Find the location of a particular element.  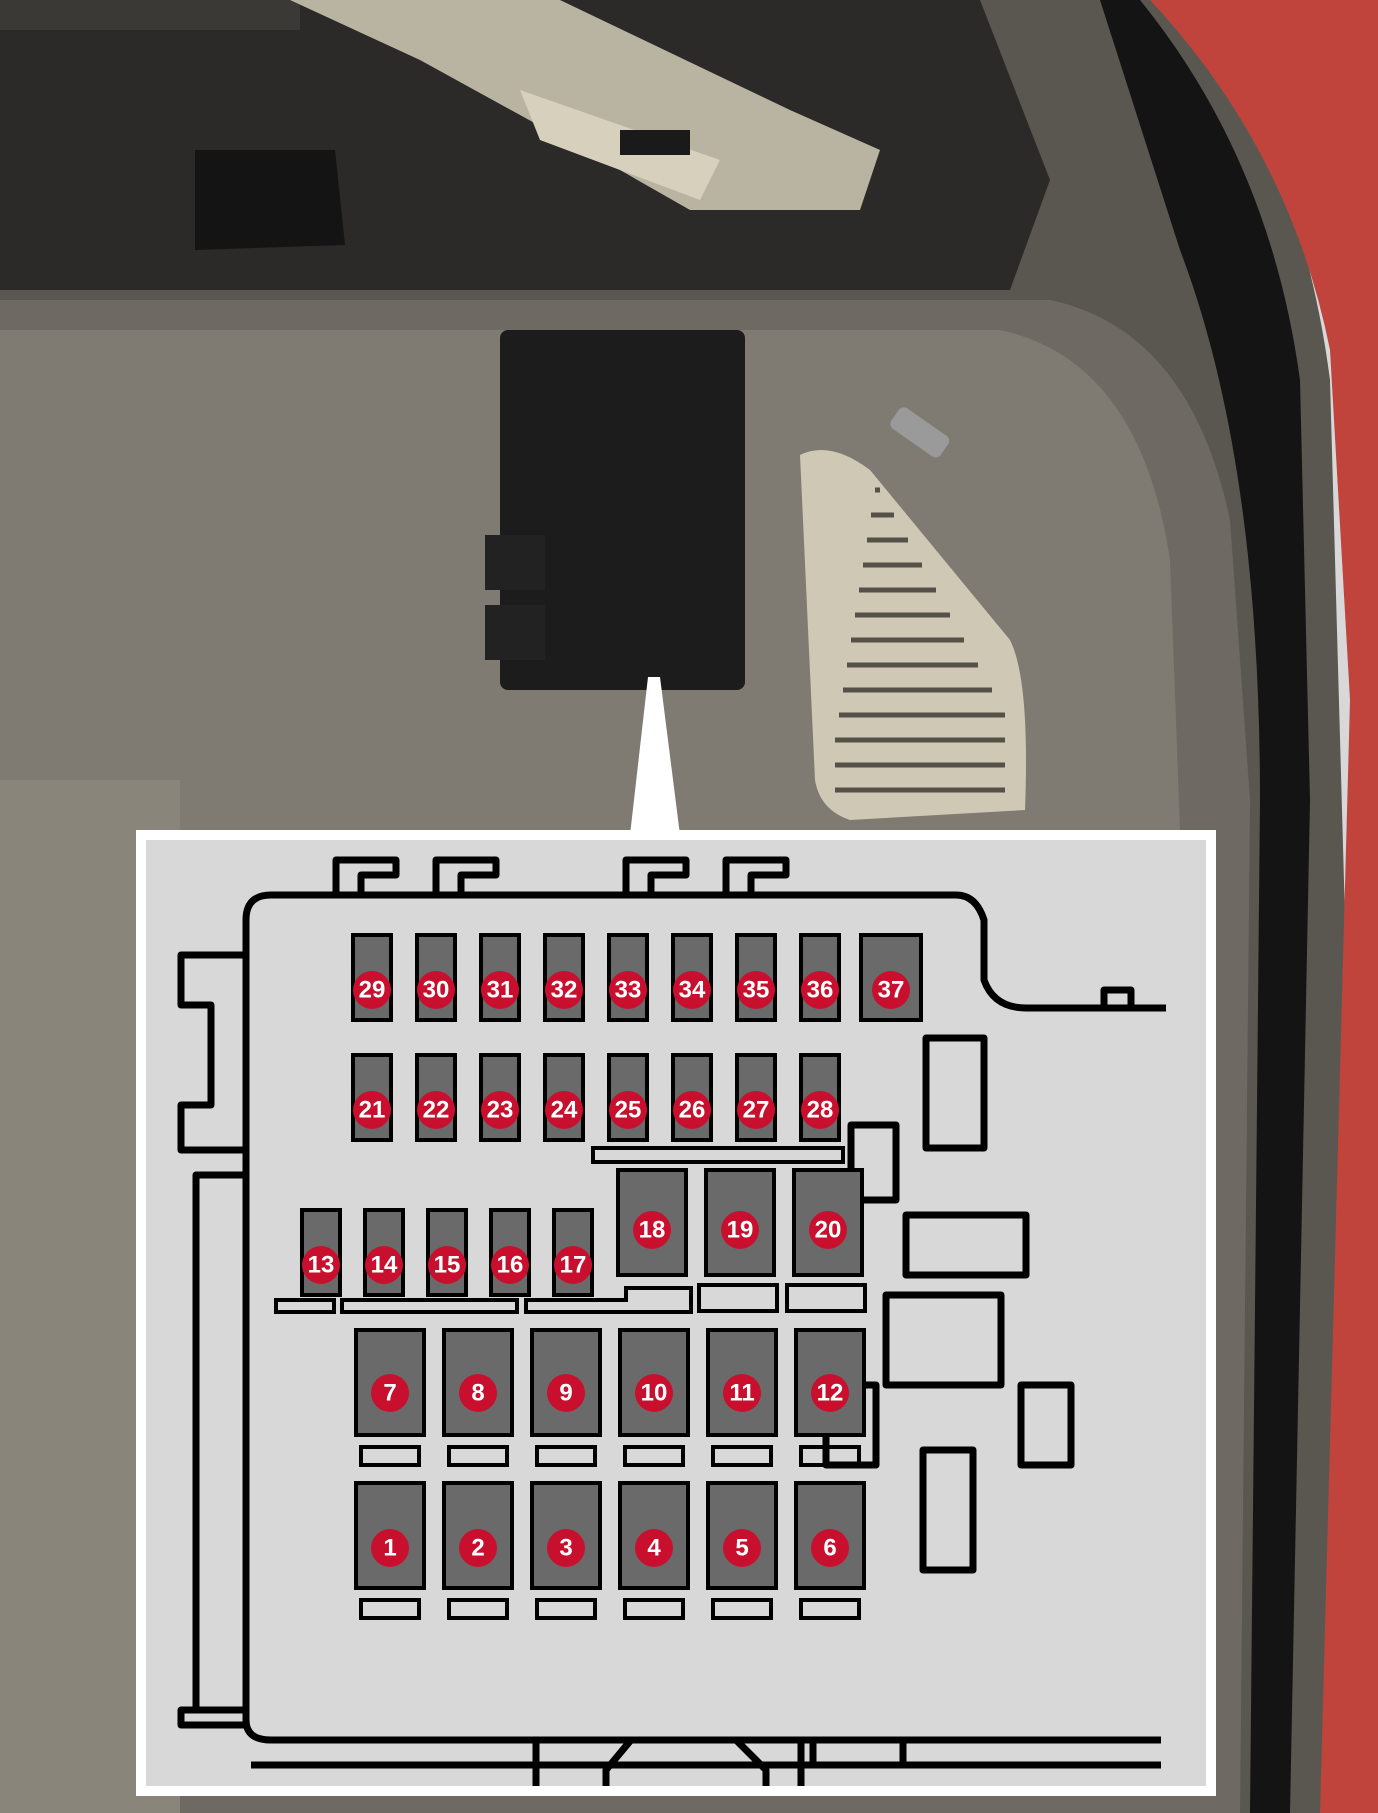

fuse-11: 11 is located at coordinates (742, 1397).